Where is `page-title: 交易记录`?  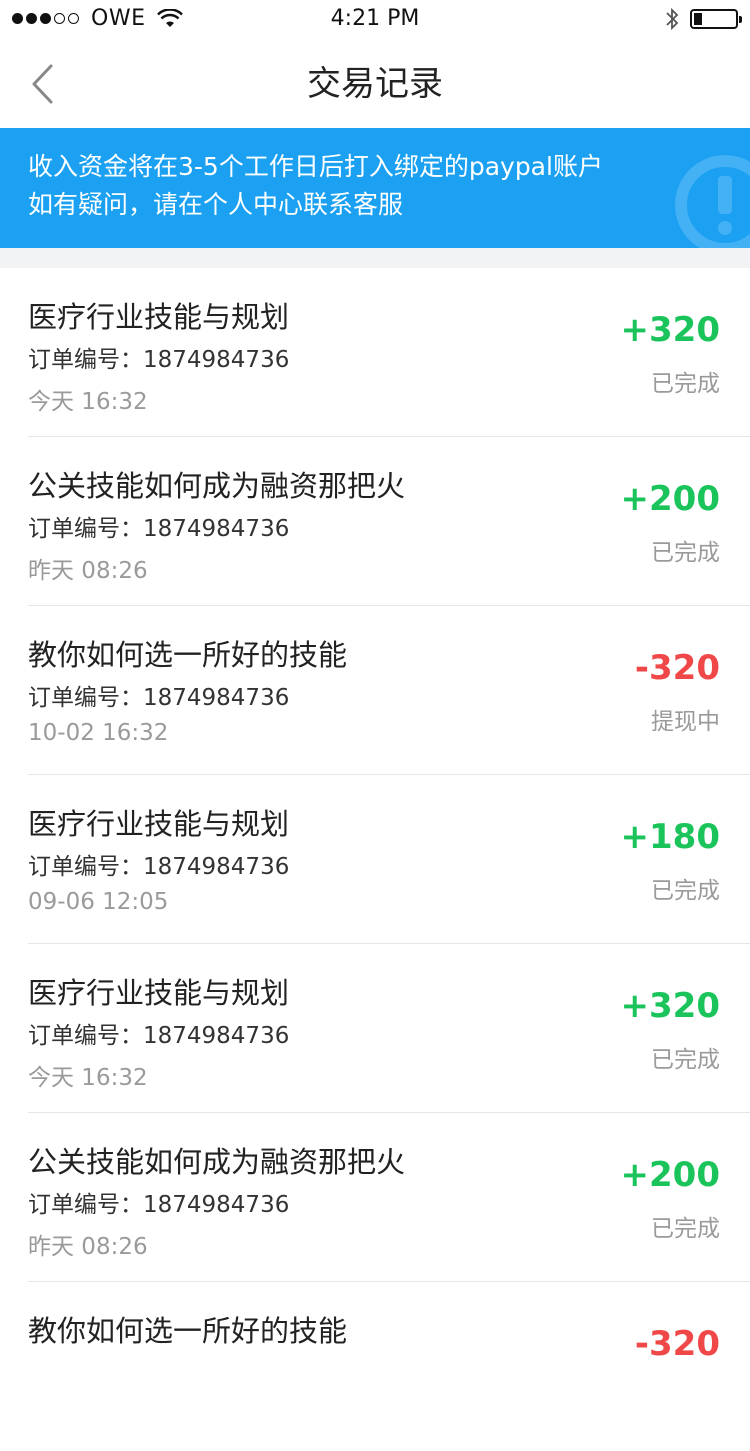
page-title: 交易记录 is located at coordinates (375, 84).